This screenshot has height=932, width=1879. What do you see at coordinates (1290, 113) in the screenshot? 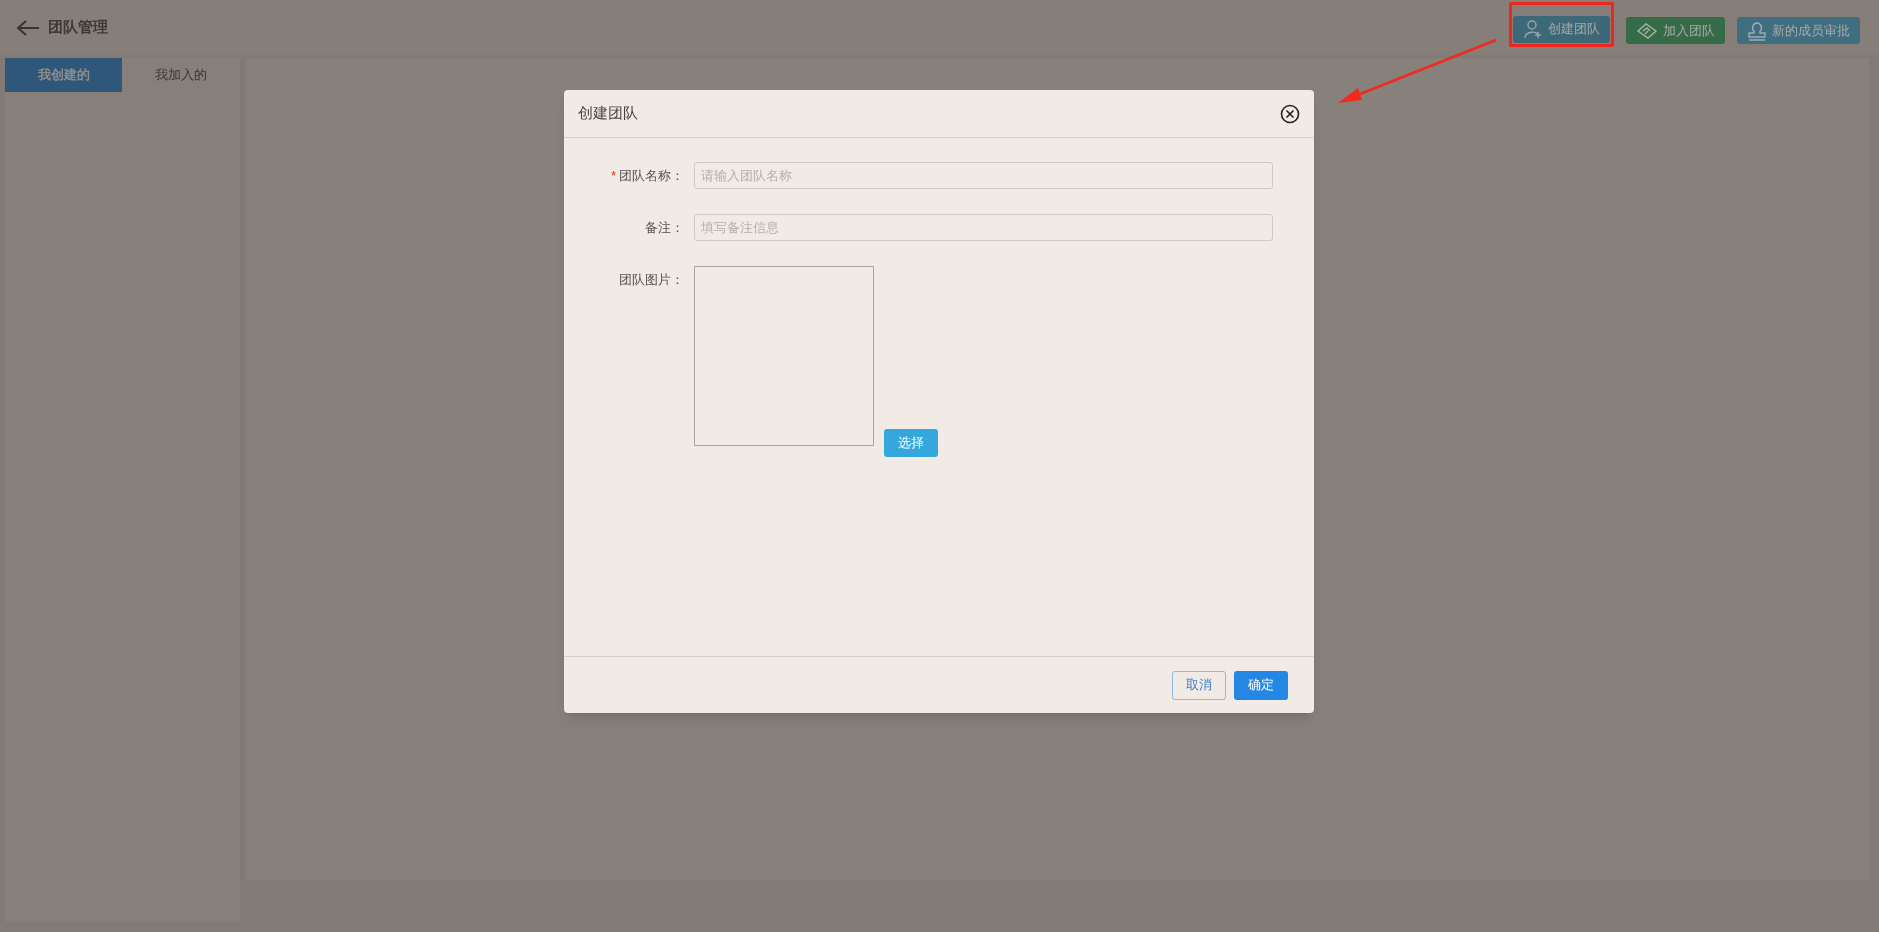
I see `close-icon` at bounding box center [1290, 113].